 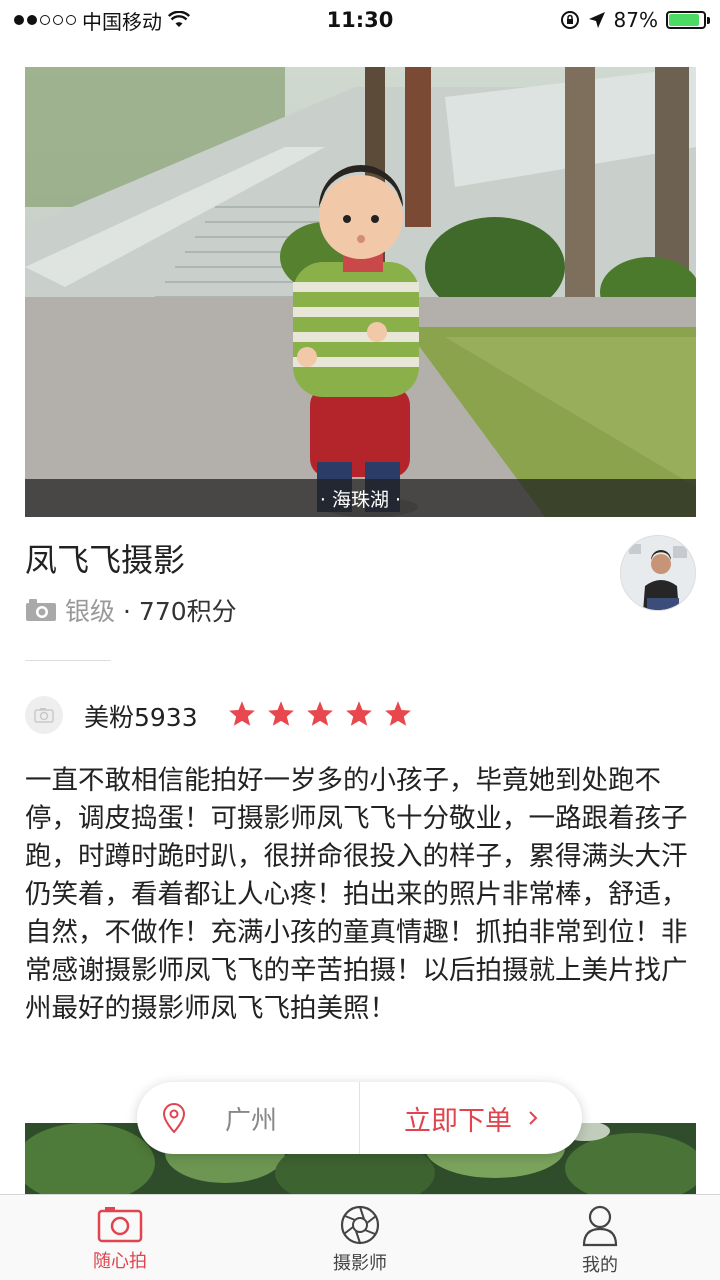 What do you see at coordinates (179, 19) in the screenshot?
I see `wifi-icon` at bounding box center [179, 19].